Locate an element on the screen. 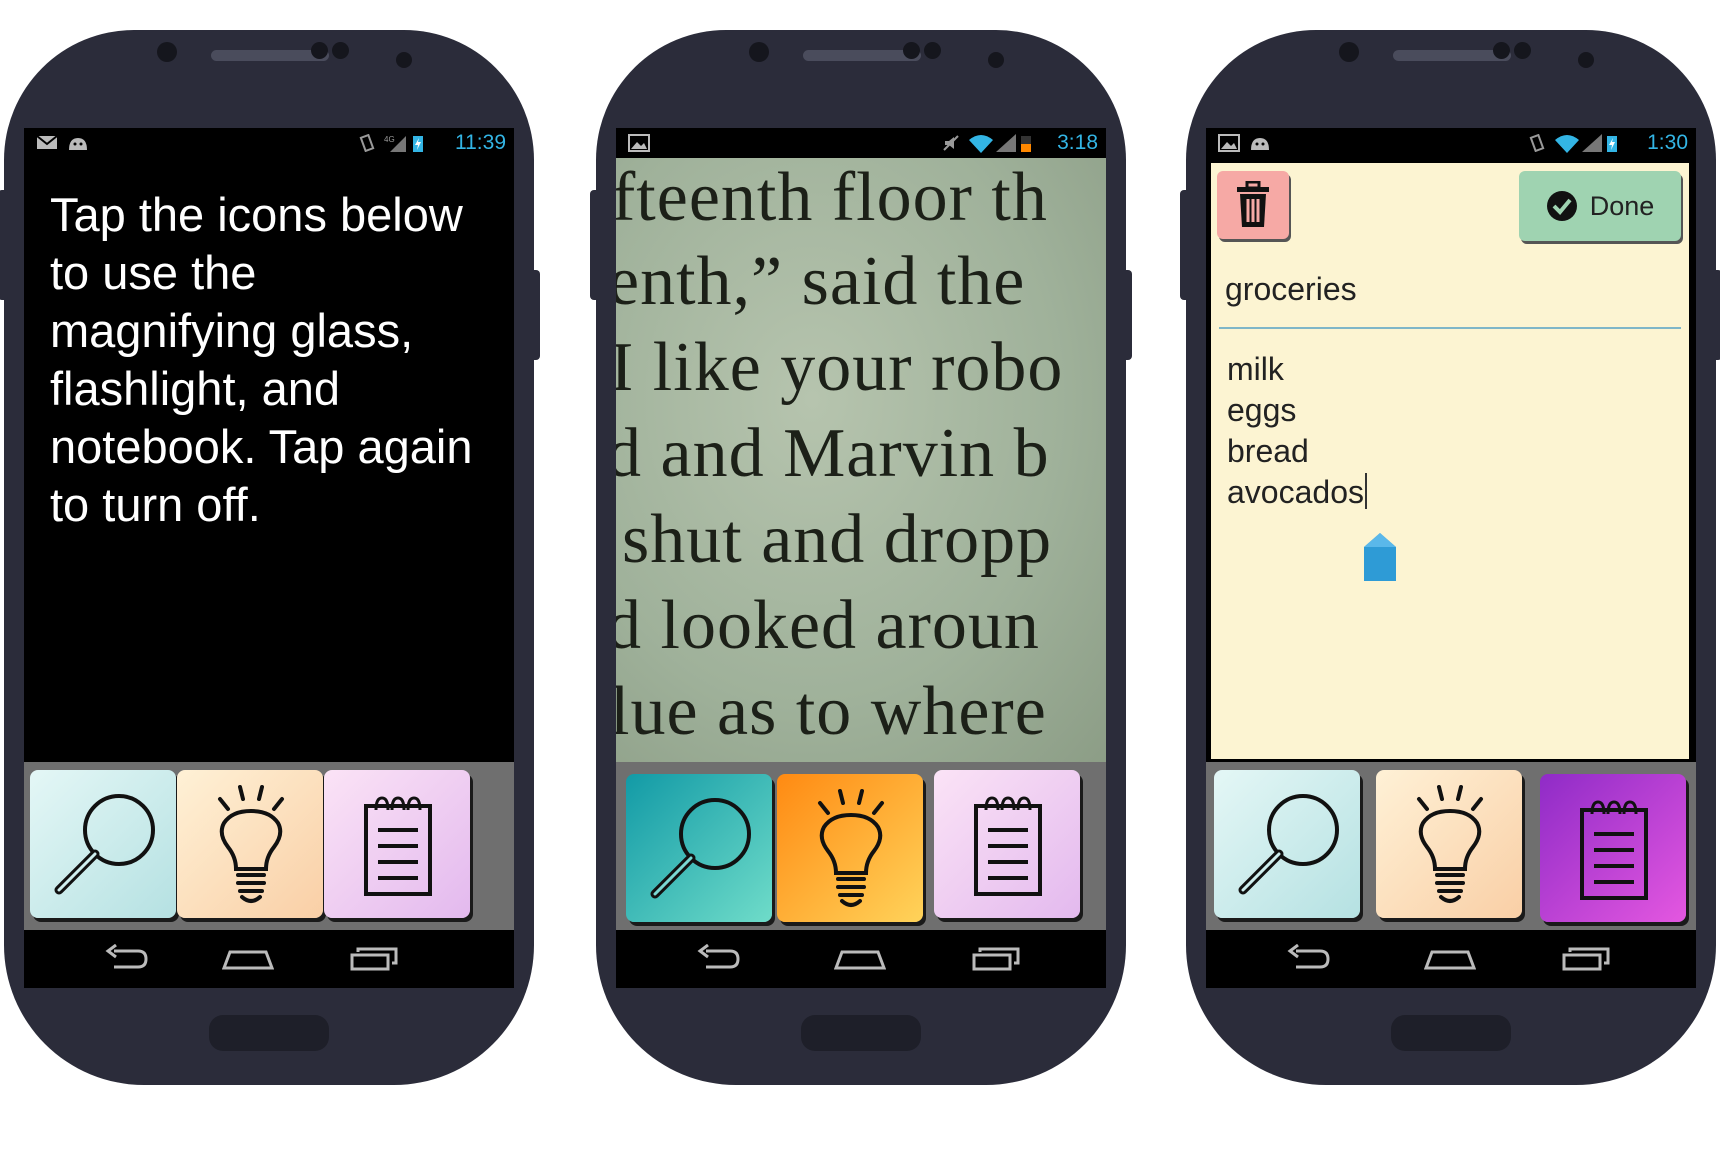 The height and width of the screenshot is (1156, 1720). delete-button is located at coordinates (1253, 205).